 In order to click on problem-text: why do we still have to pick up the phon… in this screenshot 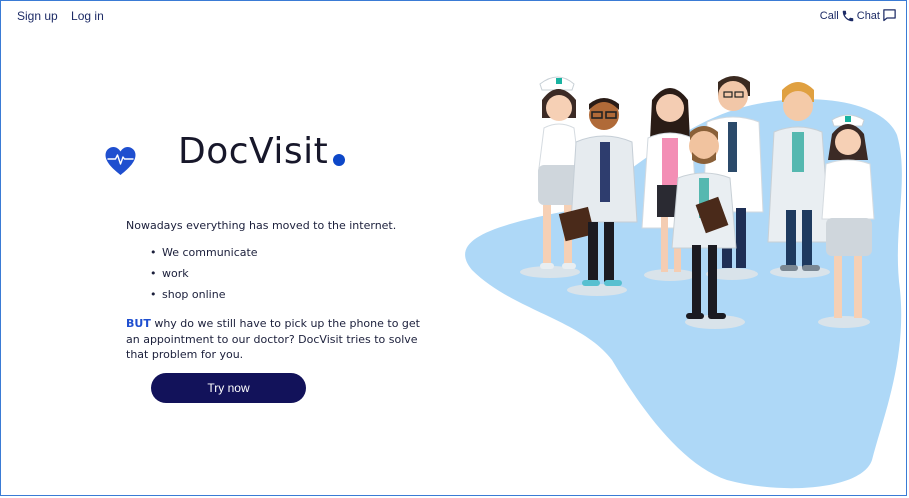, I will do `click(273, 339)`.